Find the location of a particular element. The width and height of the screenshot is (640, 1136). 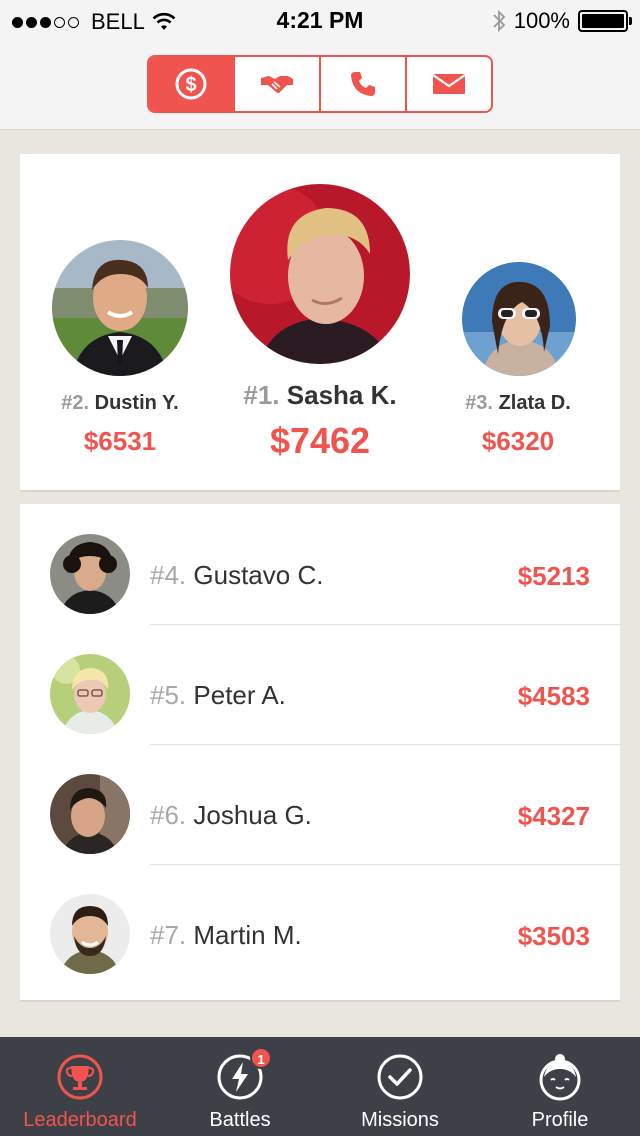

status-bar: BELL 4:21 PM 100% is located at coordinates (320, 20).